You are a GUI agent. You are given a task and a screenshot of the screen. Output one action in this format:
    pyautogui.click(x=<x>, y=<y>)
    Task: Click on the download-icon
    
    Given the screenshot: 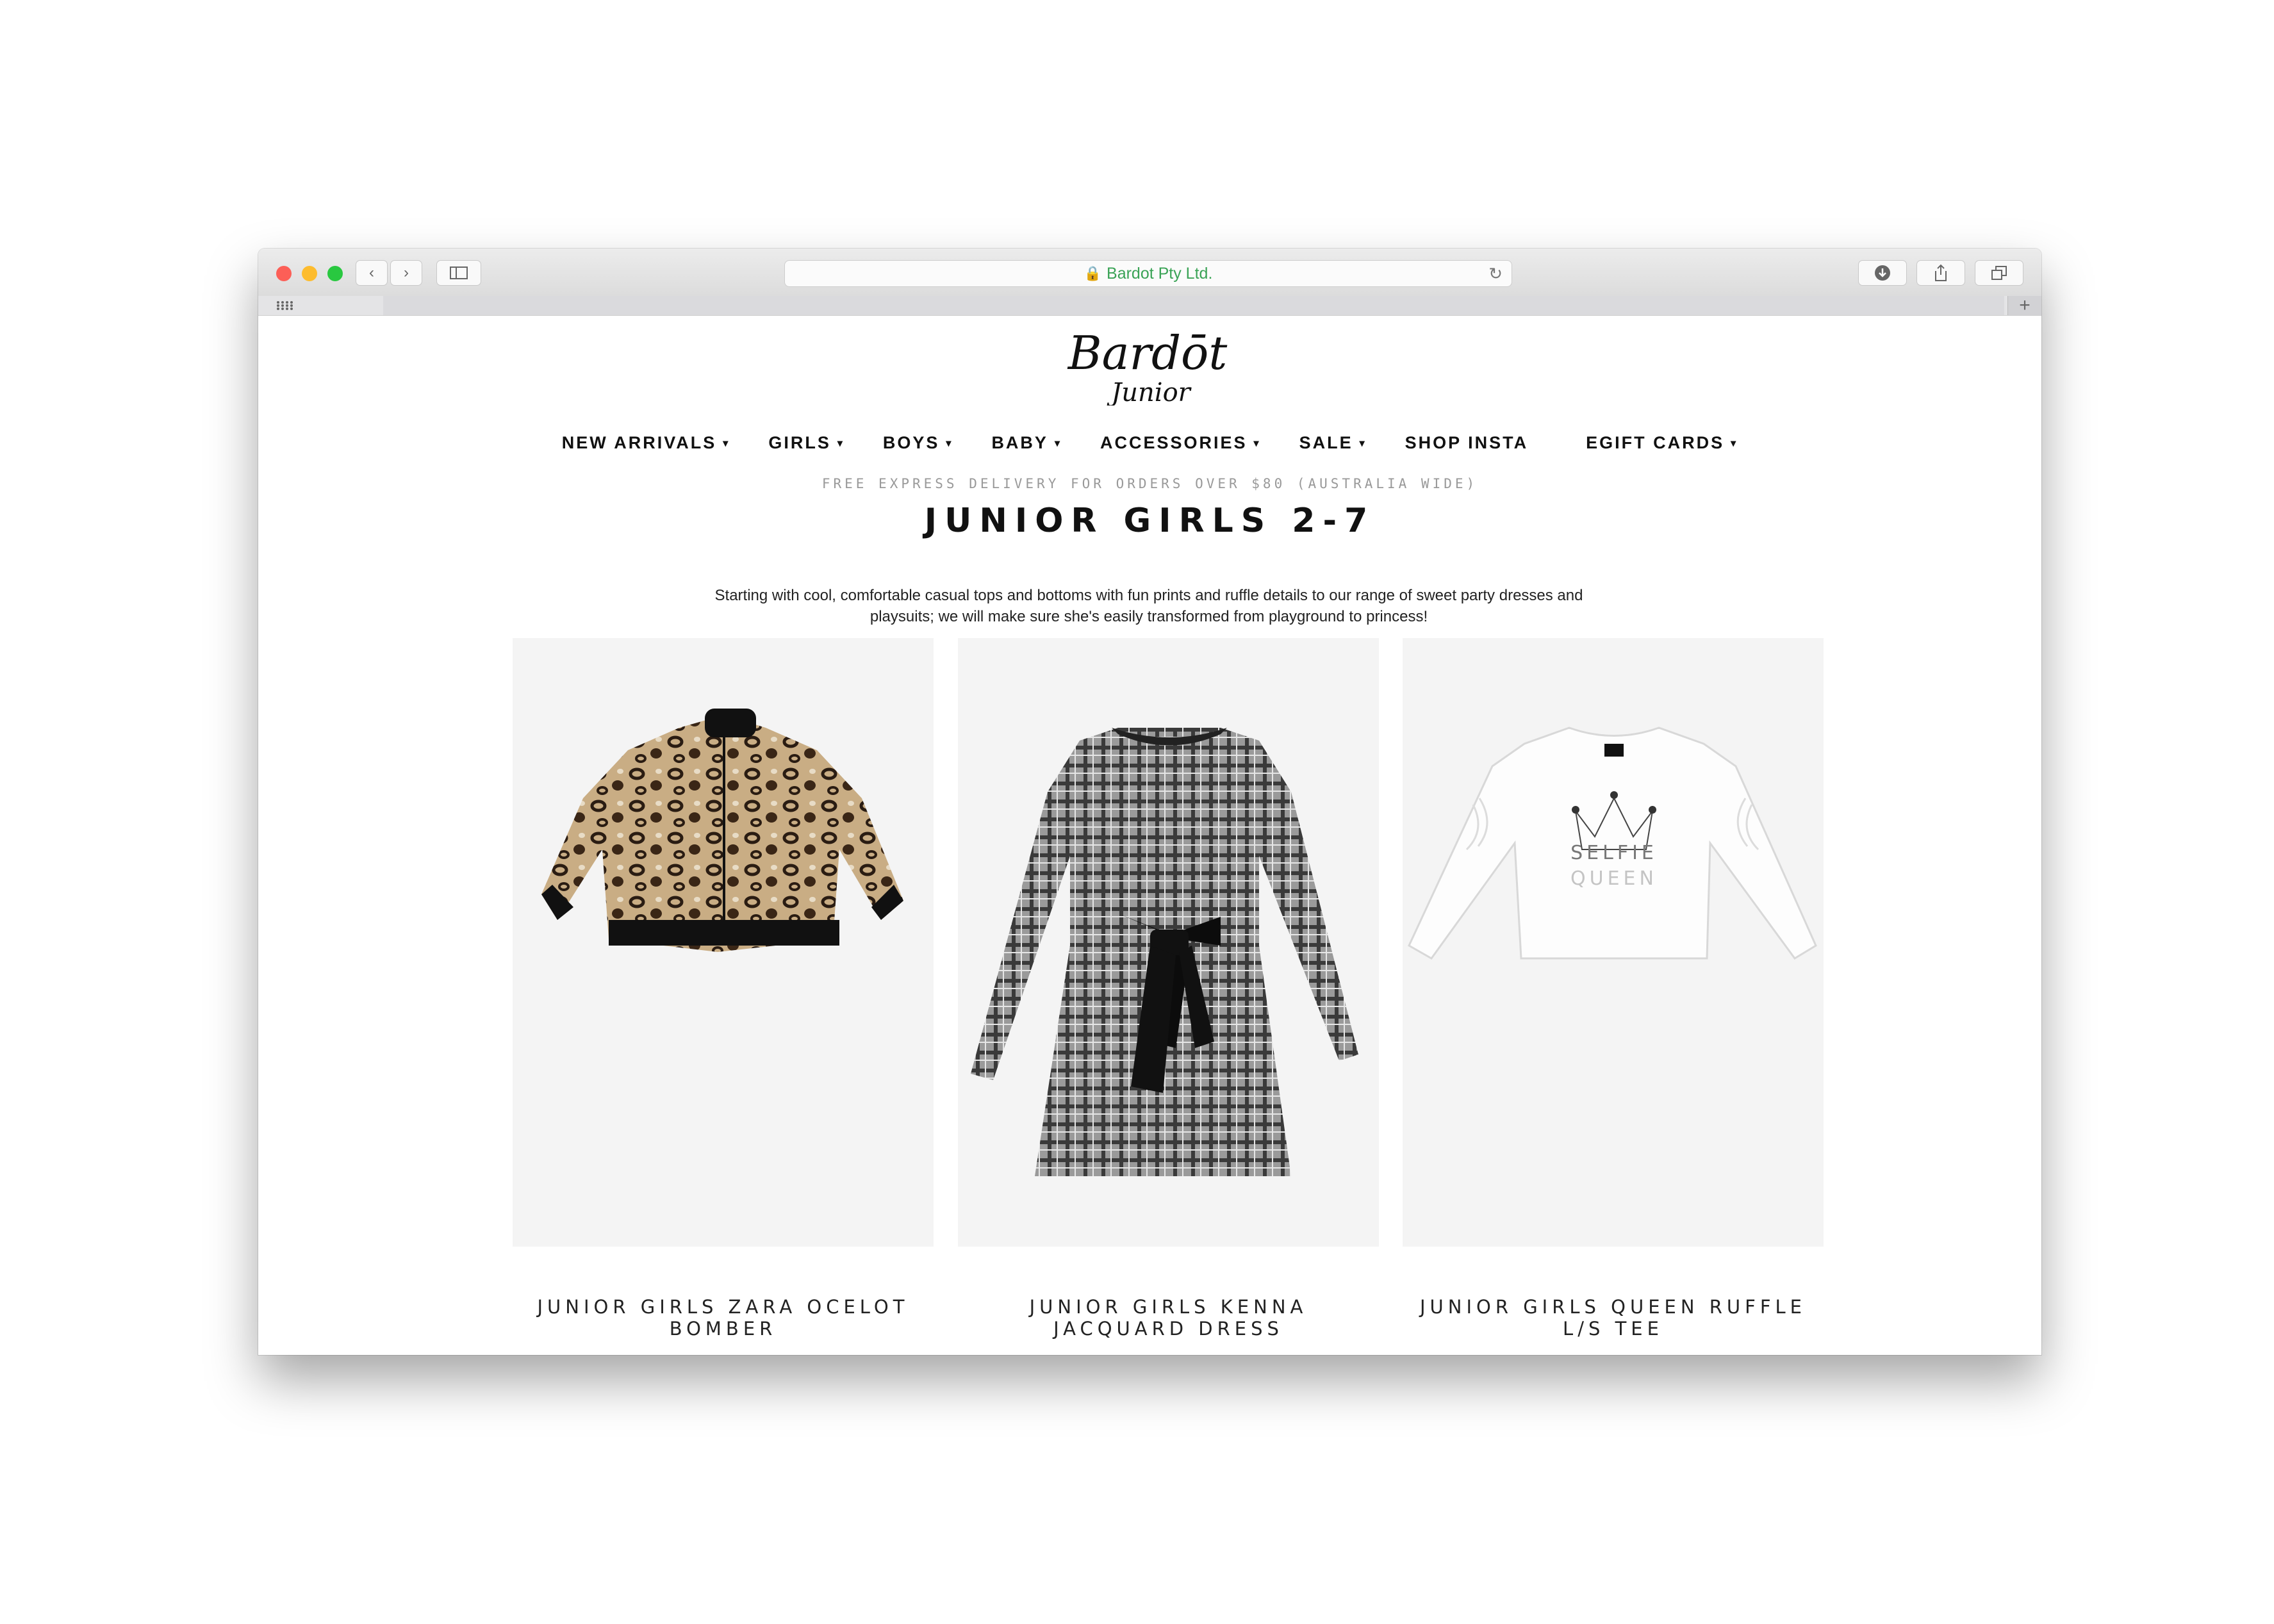 What is the action you would take?
    pyautogui.click(x=1883, y=273)
    